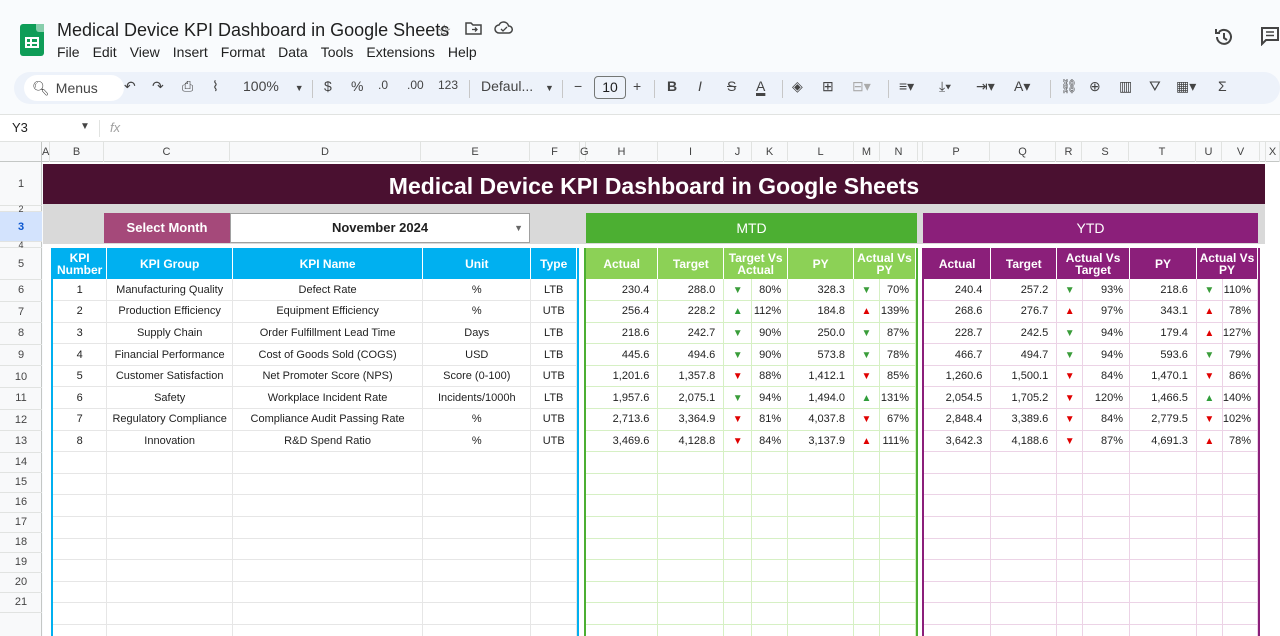 The image size is (1280, 636). Describe the element at coordinates (1106, 419) in the screenshot. I see `ytd-avt-pct-cell: 84%` at that location.